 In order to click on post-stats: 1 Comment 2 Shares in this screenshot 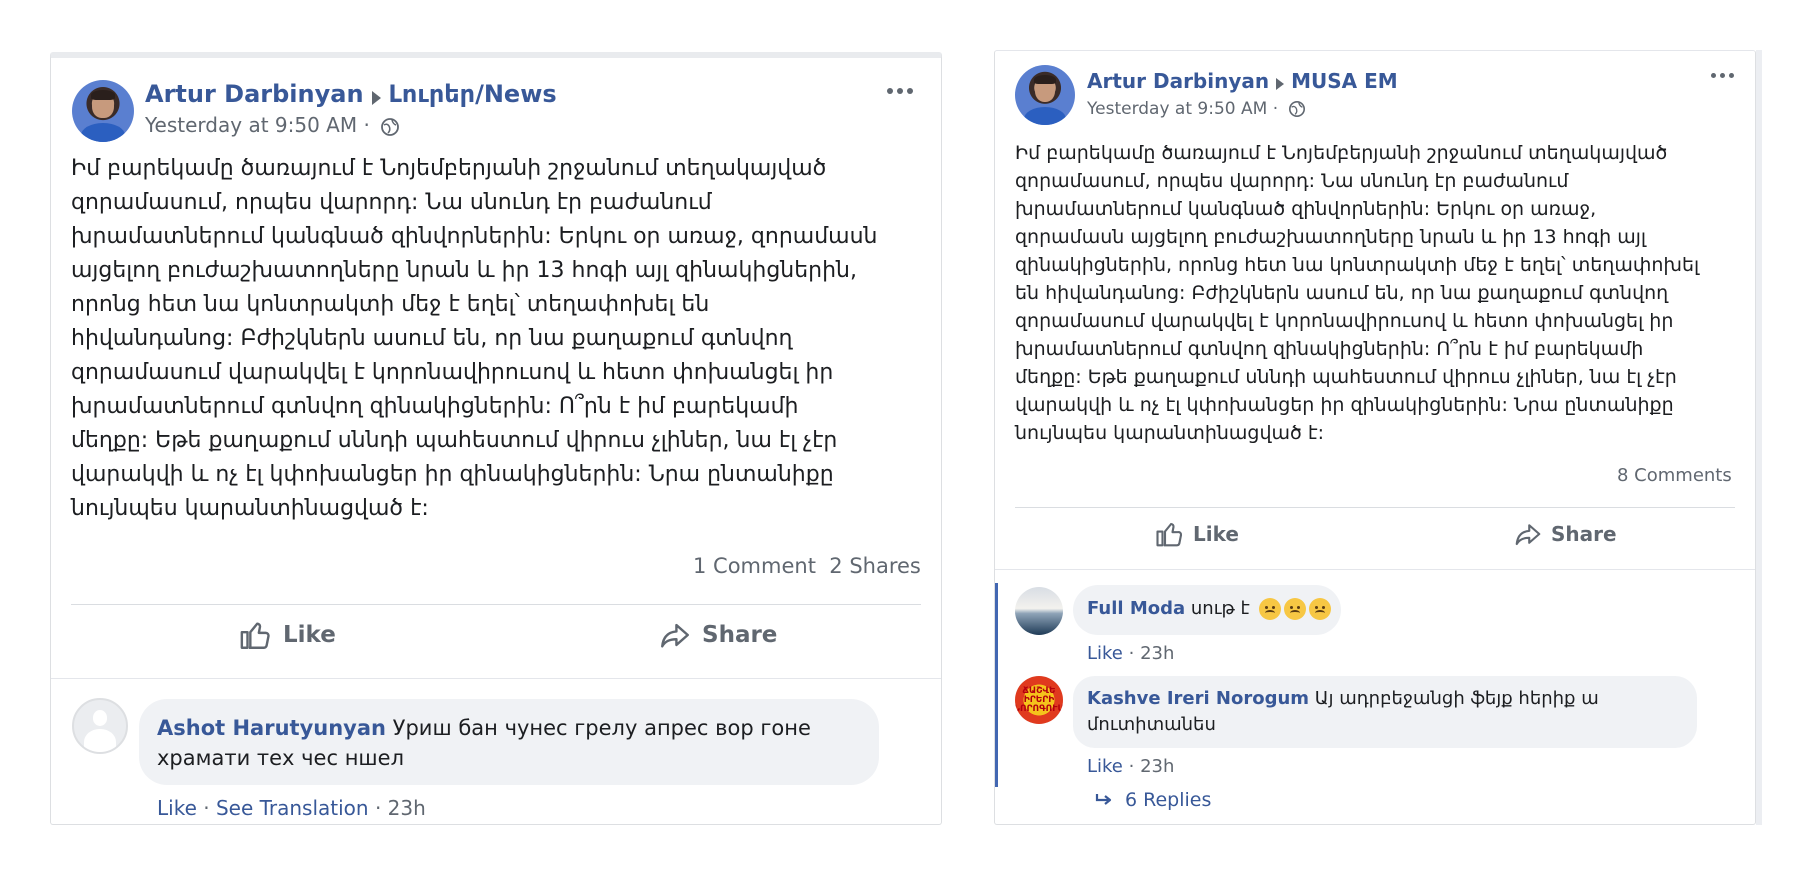, I will do `click(807, 566)`.